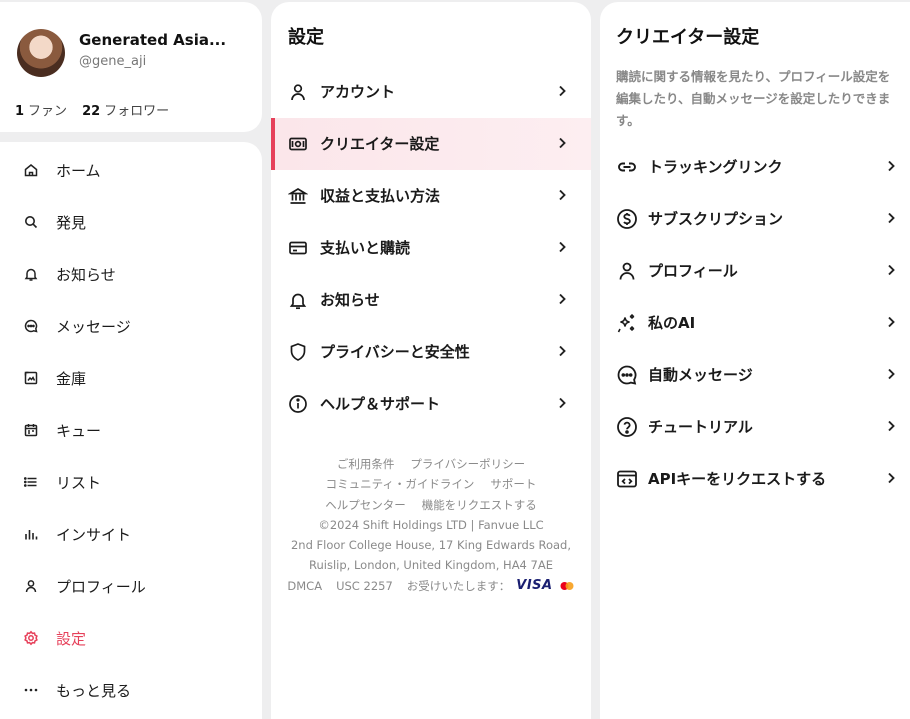 This screenshot has width=910, height=719. I want to click on usc-2257-link: USC 2257, so click(364, 586).